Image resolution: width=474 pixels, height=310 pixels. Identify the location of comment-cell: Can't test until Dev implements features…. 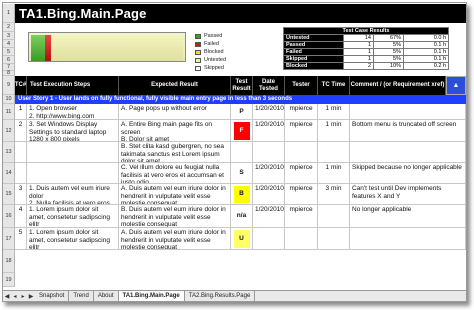
(408, 194).